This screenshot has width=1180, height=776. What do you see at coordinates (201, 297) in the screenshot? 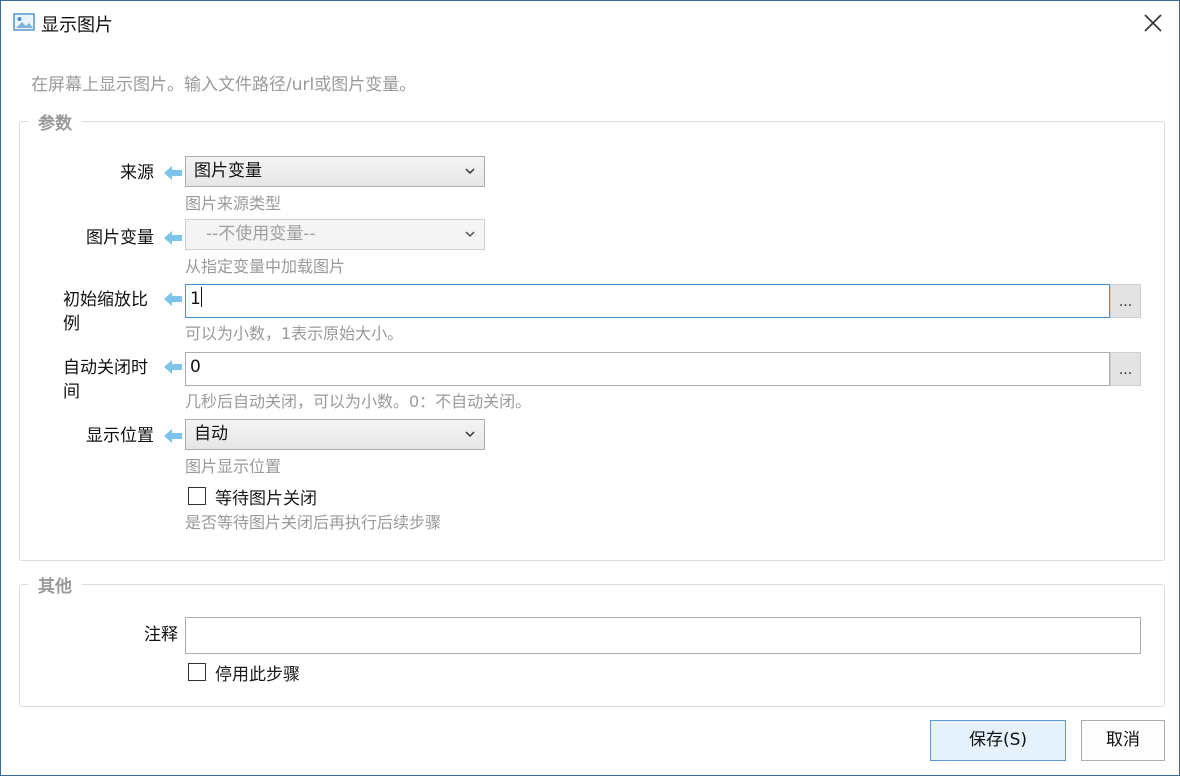
I see `text-cursor` at bounding box center [201, 297].